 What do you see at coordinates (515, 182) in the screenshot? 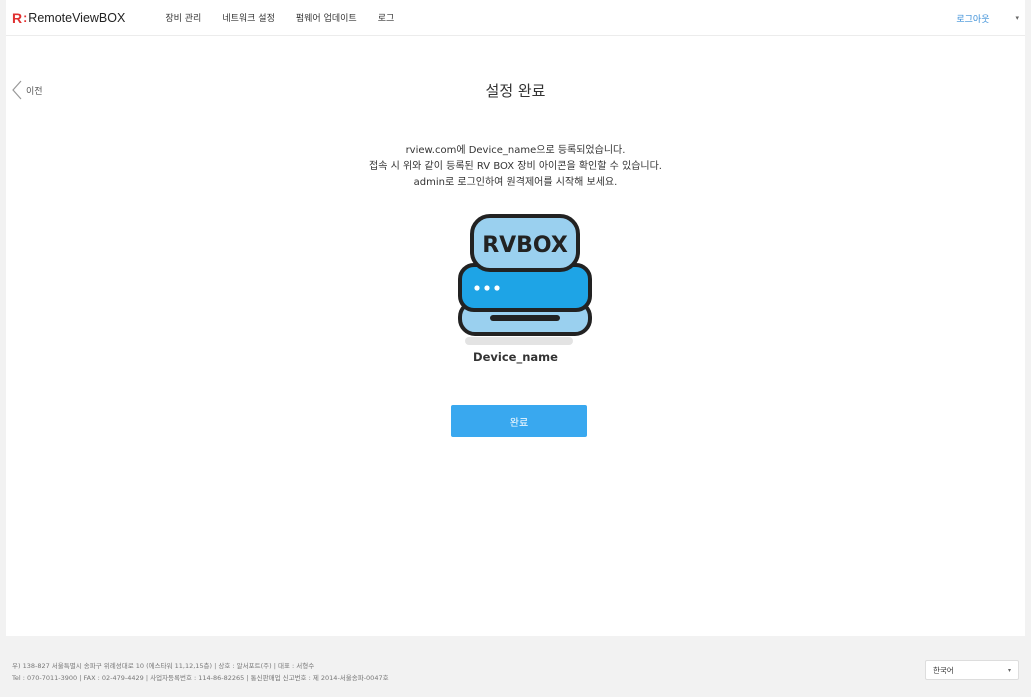
I see `message-line: admin로 로그인하여 원격제어를 시작해 보세요.` at bounding box center [515, 182].